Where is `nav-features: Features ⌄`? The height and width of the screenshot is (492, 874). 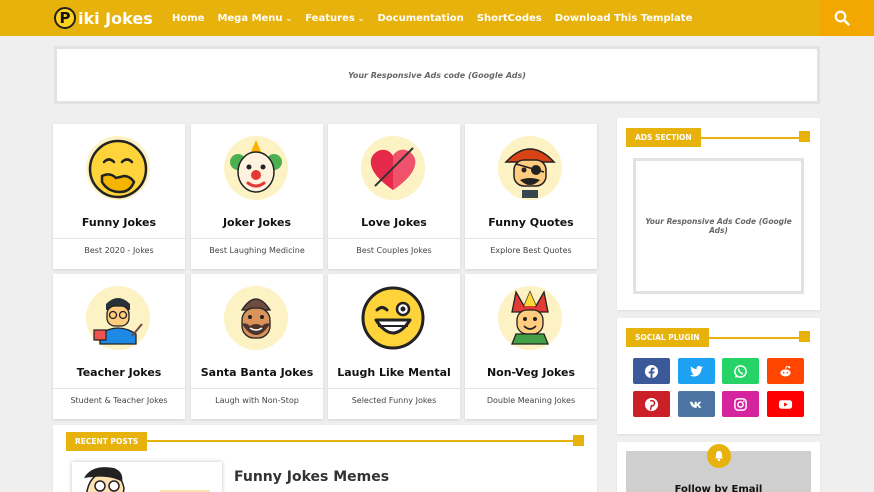
nav-features: Features ⌄ is located at coordinates (334, 18).